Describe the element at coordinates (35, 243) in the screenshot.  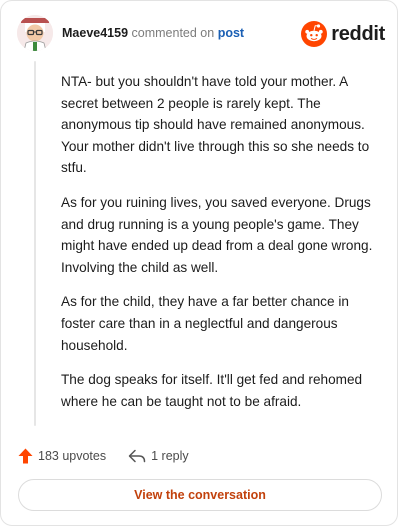
I see `thread-line` at that location.